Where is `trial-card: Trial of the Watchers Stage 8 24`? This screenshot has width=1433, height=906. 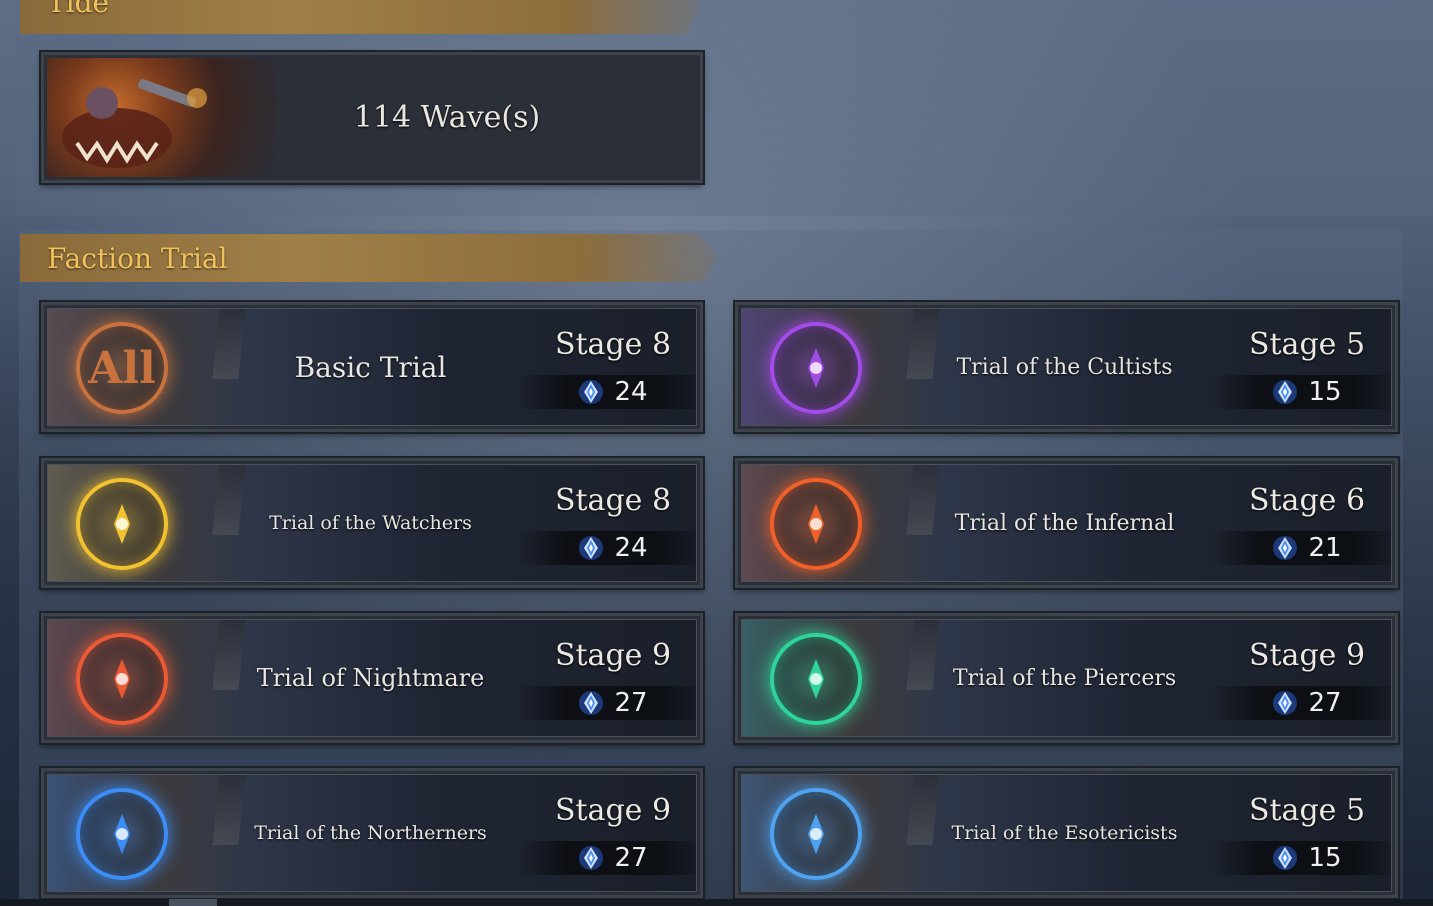
trial-card: Trial of the Watchers Stage 8 24 is located at coordinates (372, 523).